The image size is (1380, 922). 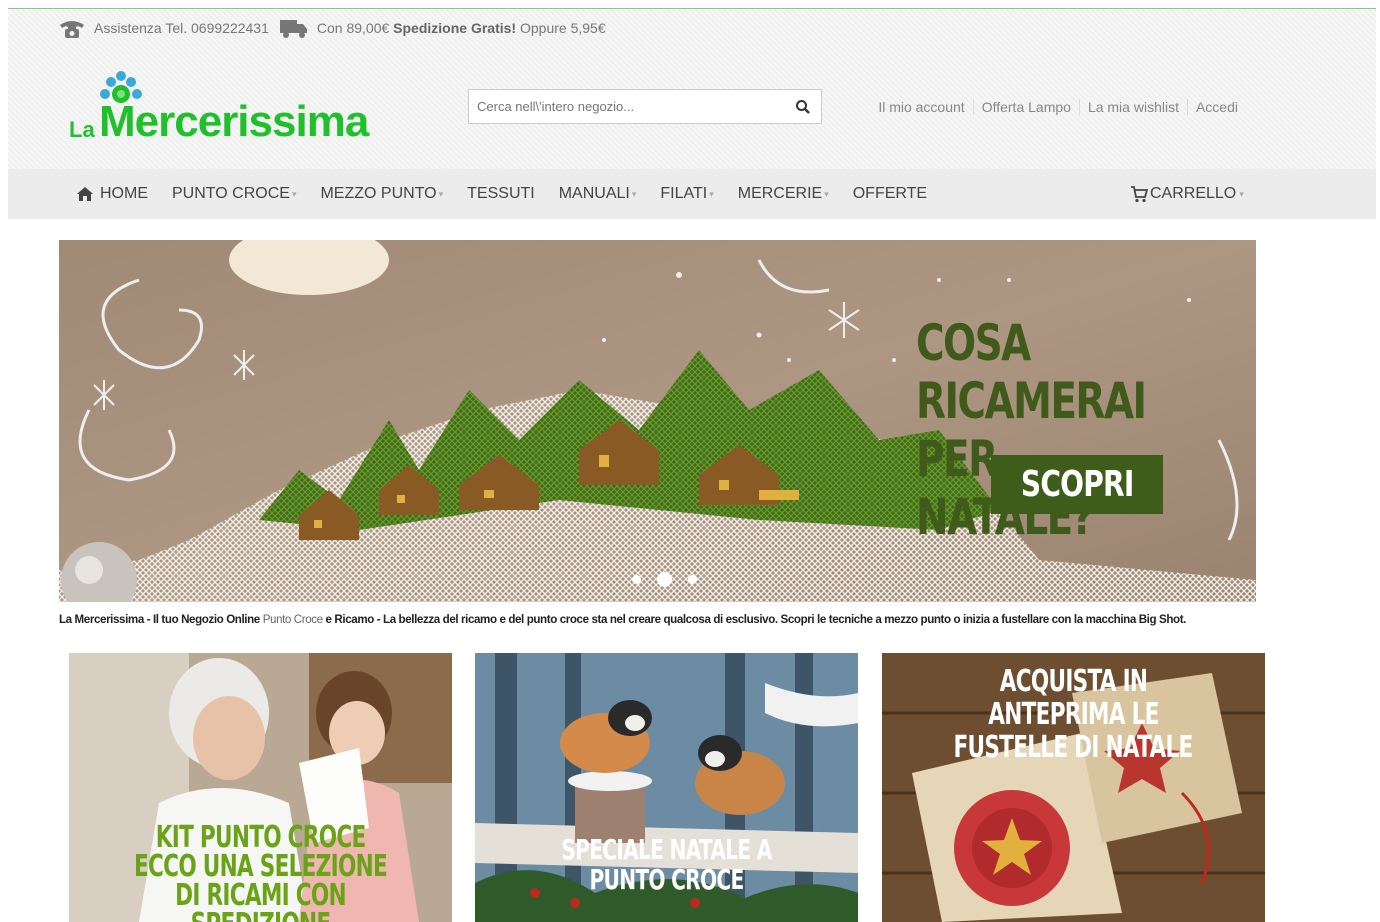 What do you see at coordinates (628, 106) in the screenshot?
I see `search-input` at bounding box center [628, 106].